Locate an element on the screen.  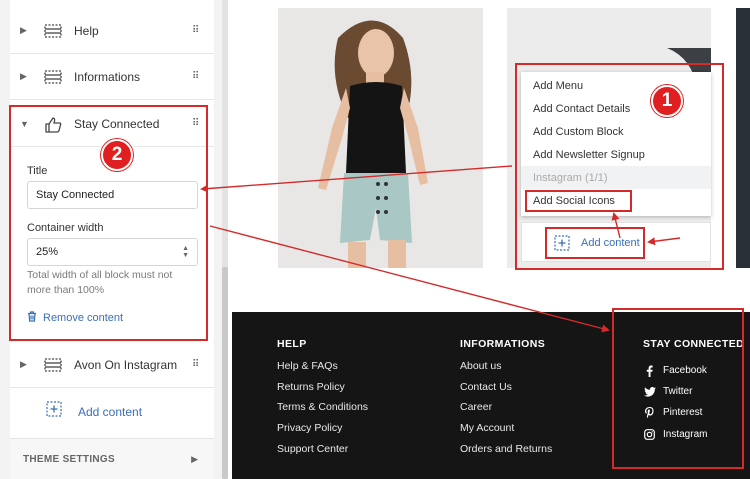
add-block-icon is located at coordinates (54, 411).